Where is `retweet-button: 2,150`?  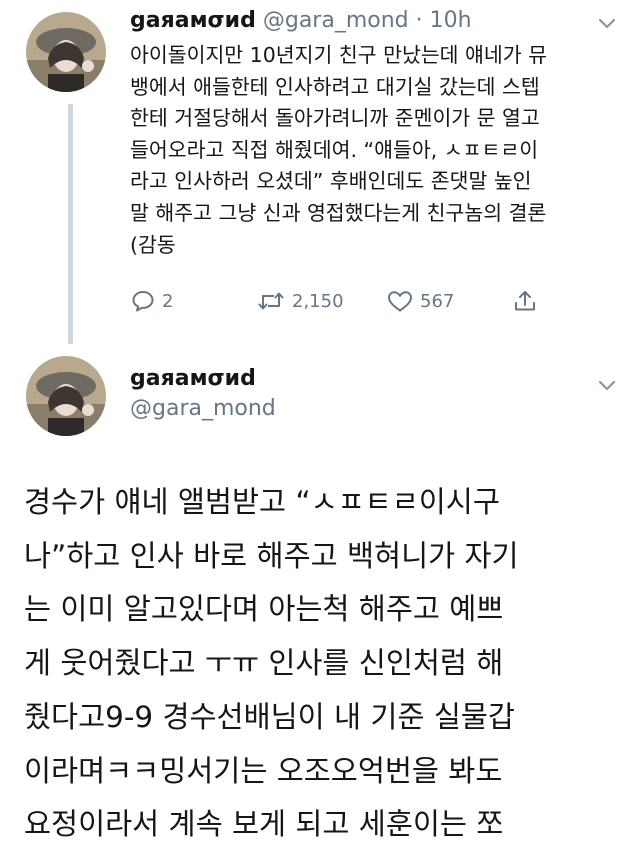
retweet-button: 2,150 is located at coordinates (300, 301).